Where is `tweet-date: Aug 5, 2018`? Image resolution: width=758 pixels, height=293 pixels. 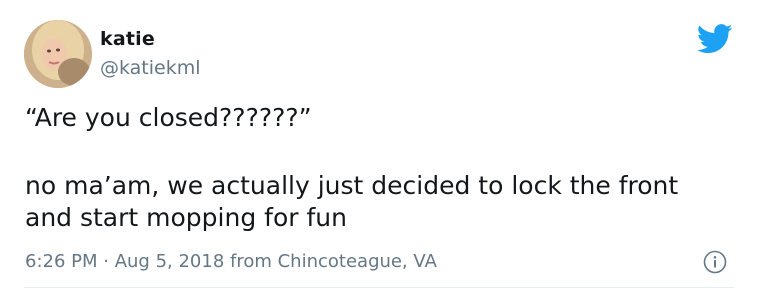 tweet-date: Aug 5, 2018 is located at coordinates (170, 261).